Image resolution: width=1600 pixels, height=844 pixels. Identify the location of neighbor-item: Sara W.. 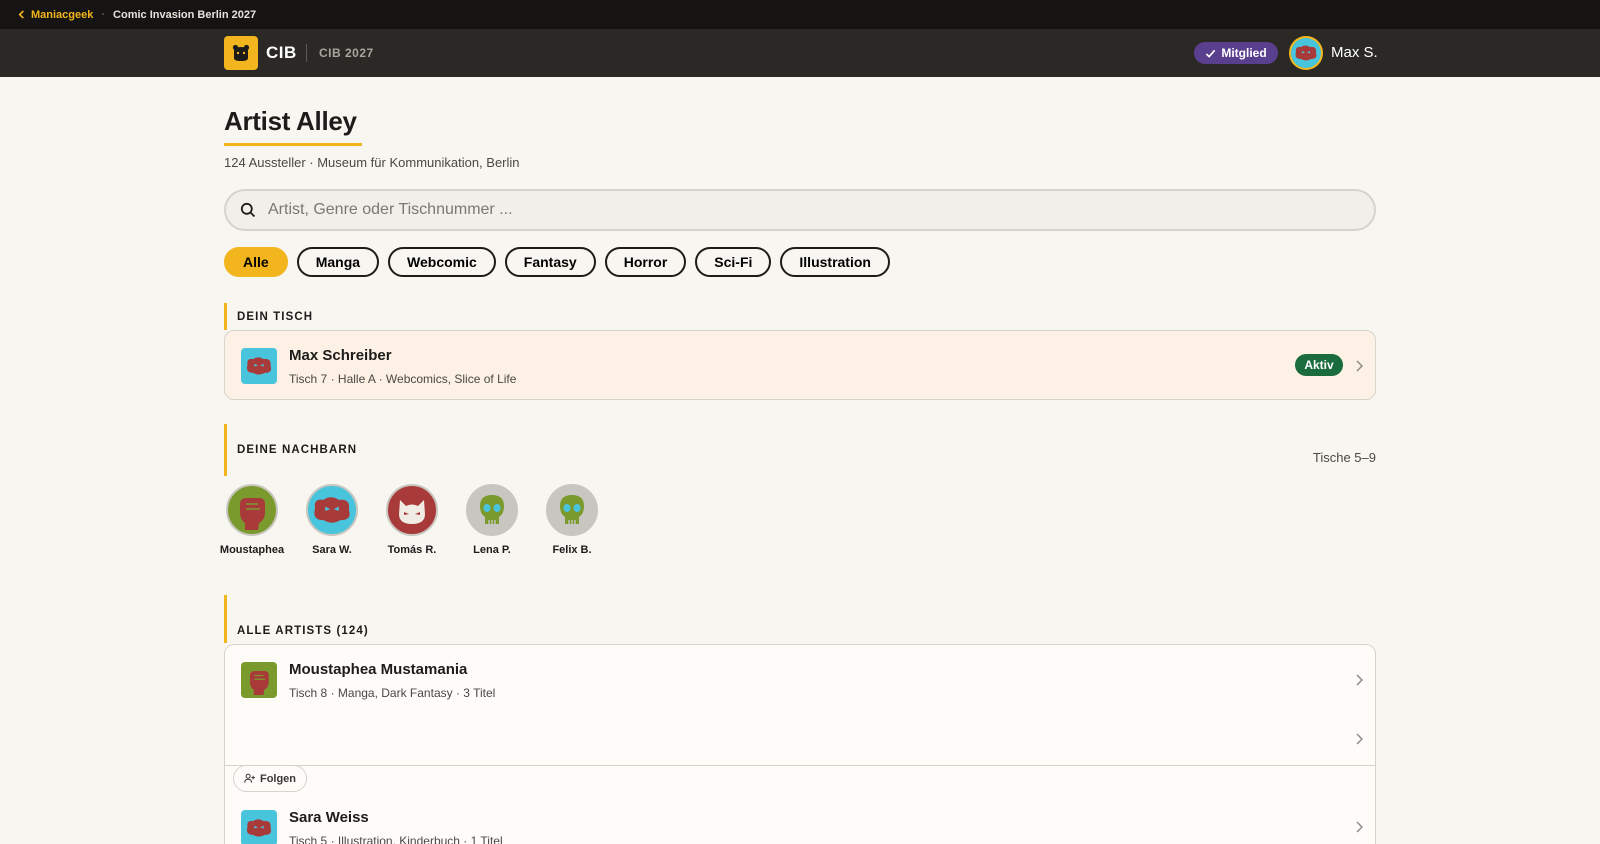
(332, 520).